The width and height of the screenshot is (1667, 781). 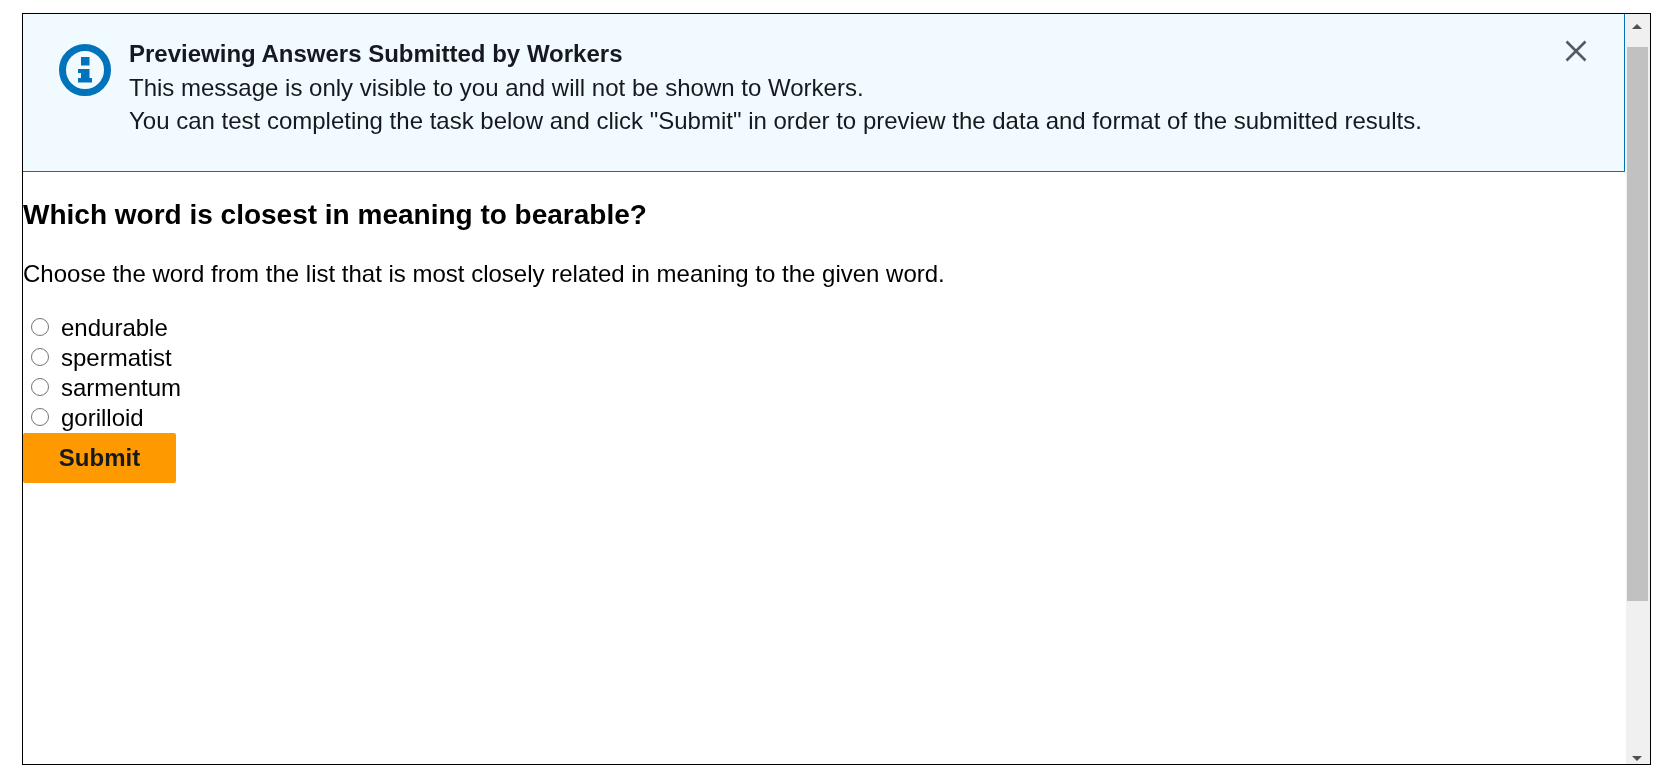 I want to click on down-arrow-icon, so click(x=1637, y=758).